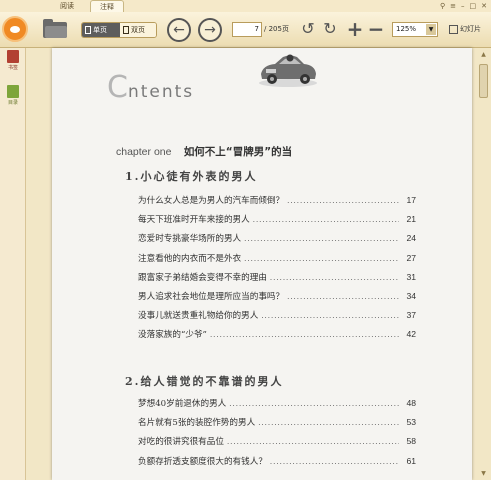 Image resolution: width=491 pixels, height=480 pixels. Describe the element at coordinates (483, 264) in the screenshot. I see `vertical-scrollbar: ▲ ▼` at that location.